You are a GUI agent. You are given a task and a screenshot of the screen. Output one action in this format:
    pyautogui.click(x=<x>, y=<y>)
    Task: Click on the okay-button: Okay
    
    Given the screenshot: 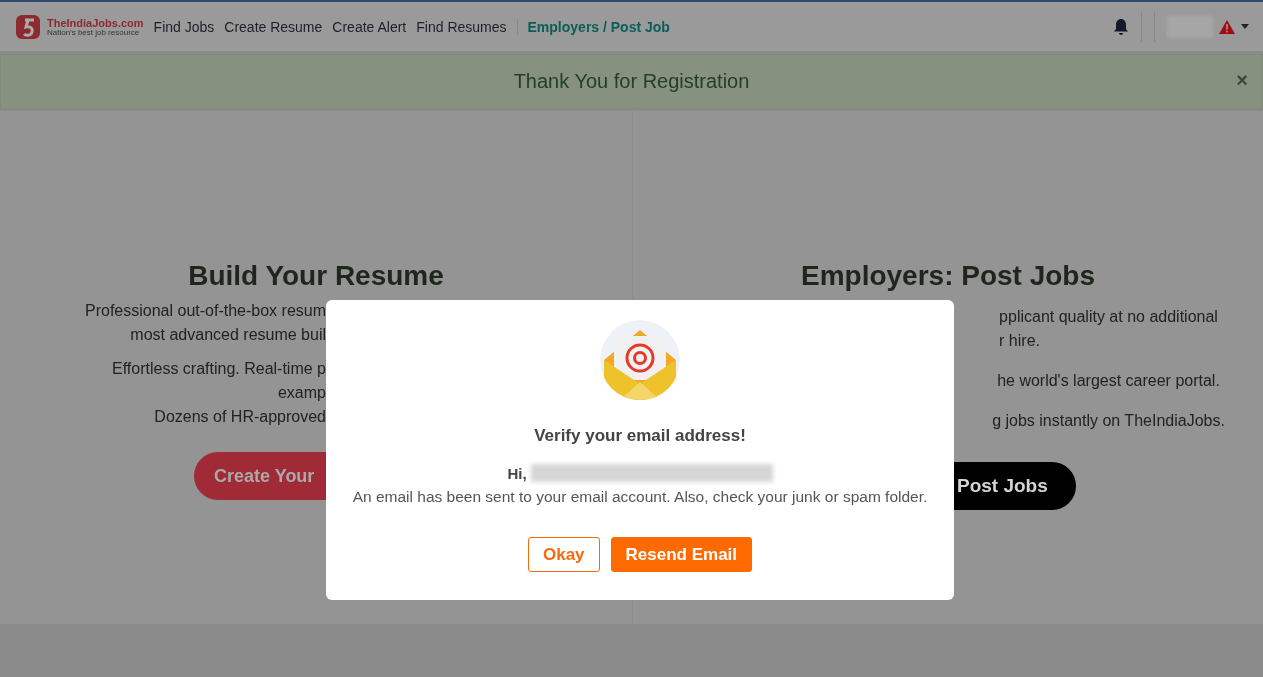 What is the action you would take?
    pyautogui.click(x=563, y=554)
    